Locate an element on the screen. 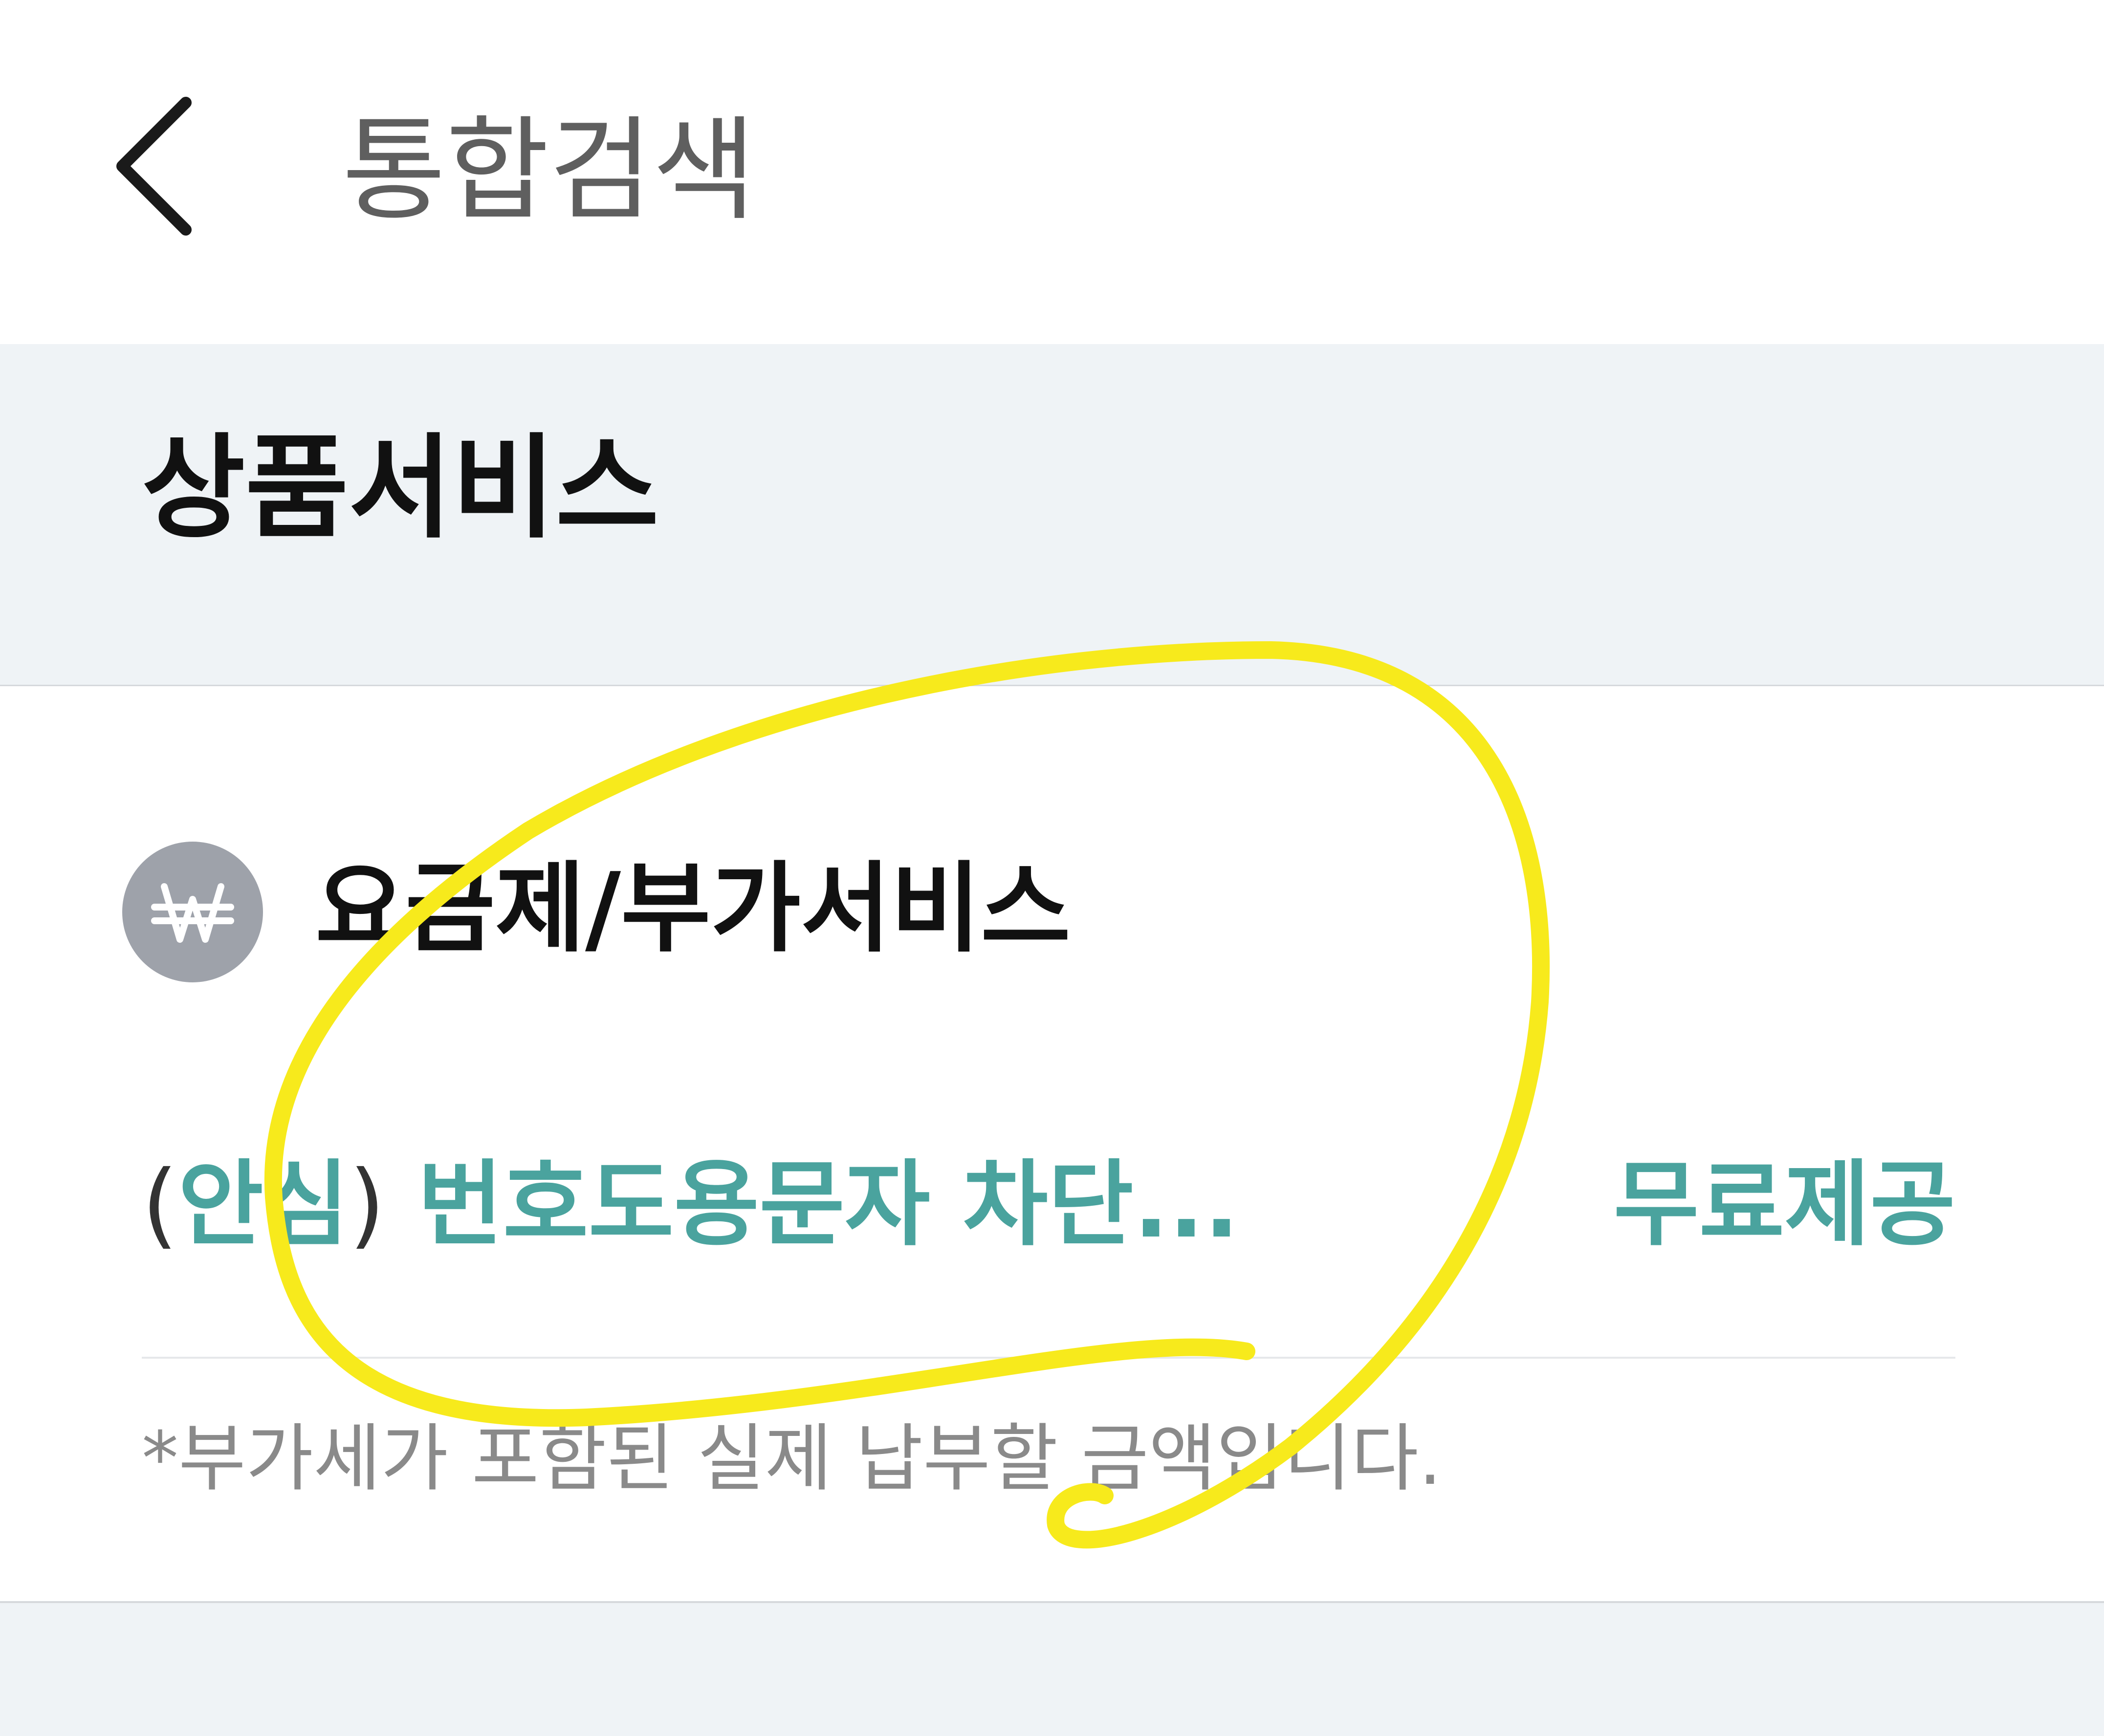 This screenshot has height=1736, width=2104. service-name-paren-close: ) is located at coordinates (367, 1204).